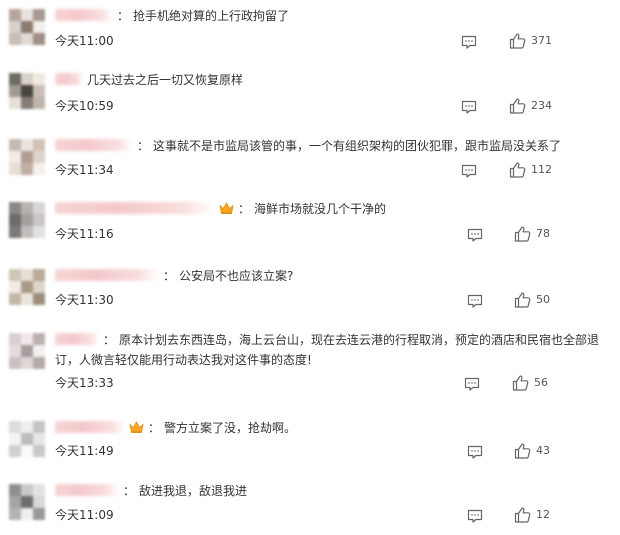  What do you see at coordinates (236, 276) in the screenshot?
I see `comment-text: 公安局不也应该立案?` at bounding box center [236, 276].